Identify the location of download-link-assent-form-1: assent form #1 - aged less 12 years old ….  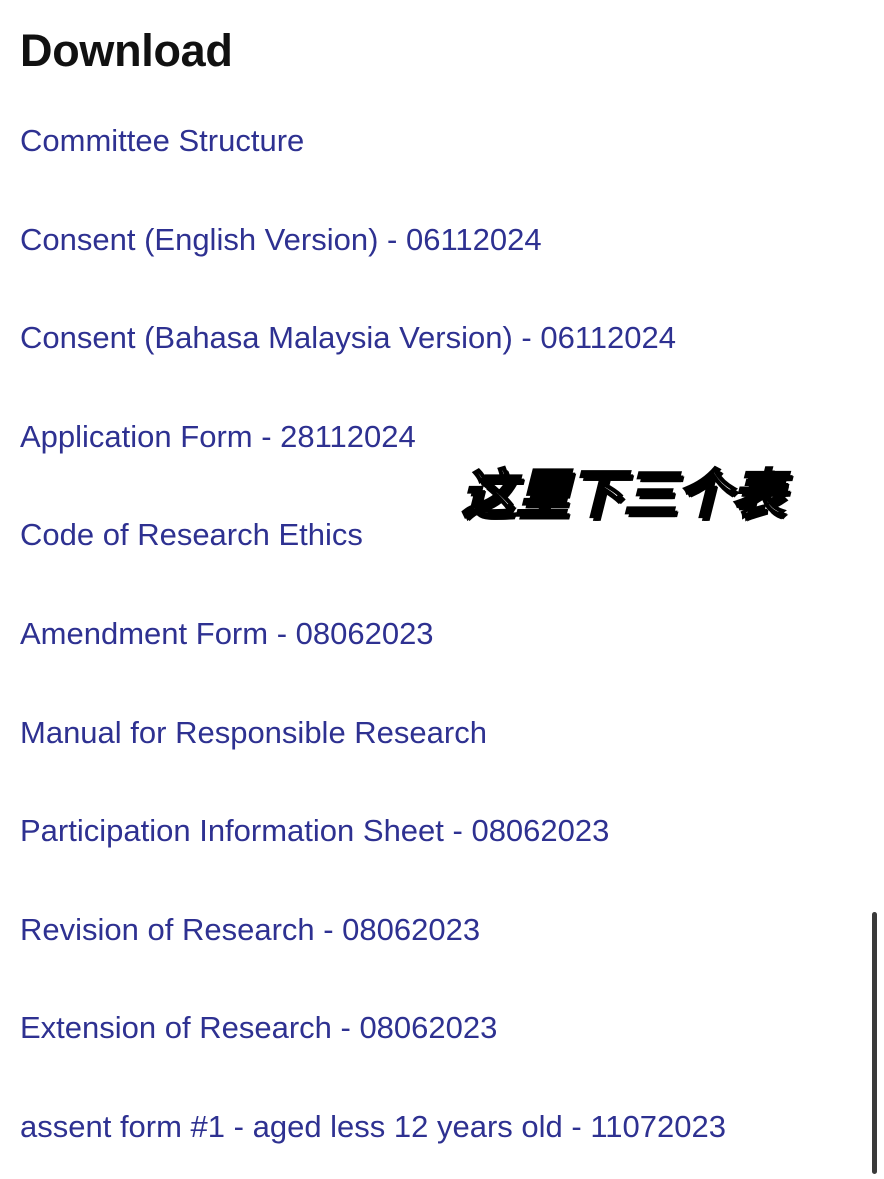
(373, 1127).